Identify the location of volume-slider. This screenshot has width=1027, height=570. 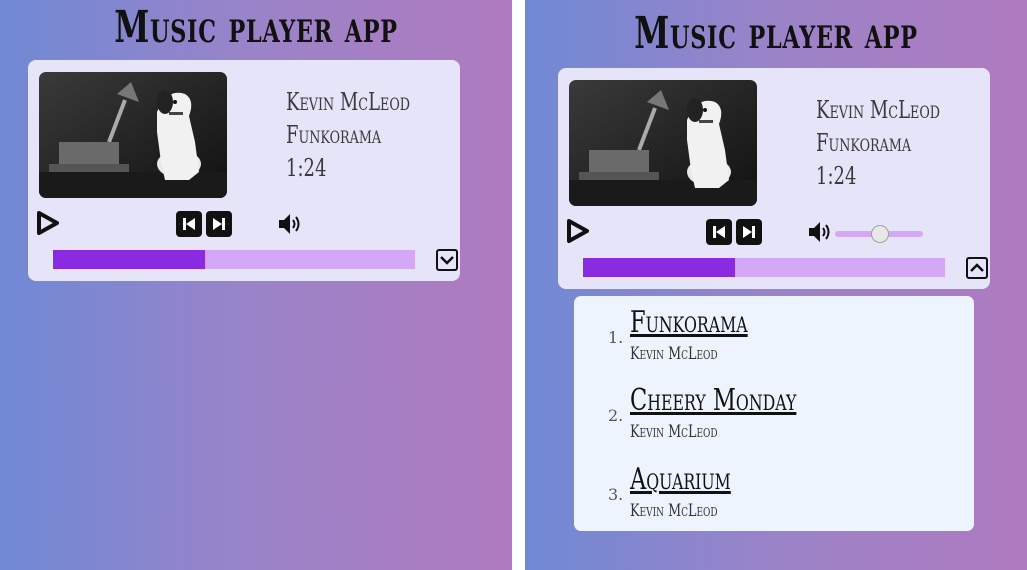
(879, 234).